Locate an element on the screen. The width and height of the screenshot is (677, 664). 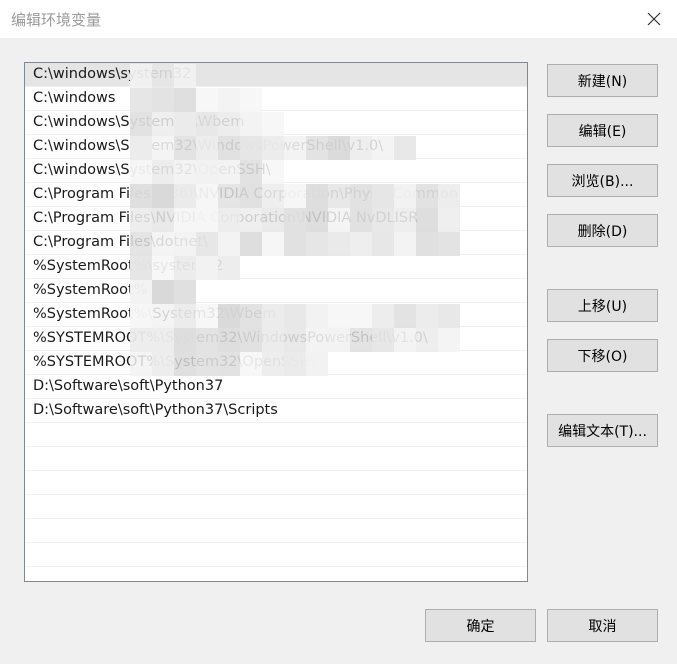
title-bar: 编辑环境变量 is located at coordinates (338, 19).